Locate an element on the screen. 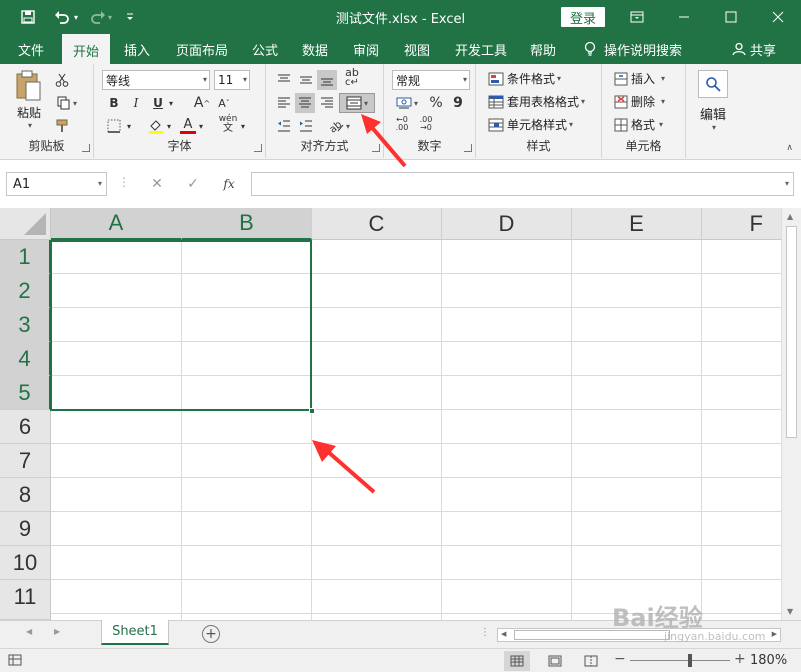  column-header-f: F is located at coordinates (741, 224).